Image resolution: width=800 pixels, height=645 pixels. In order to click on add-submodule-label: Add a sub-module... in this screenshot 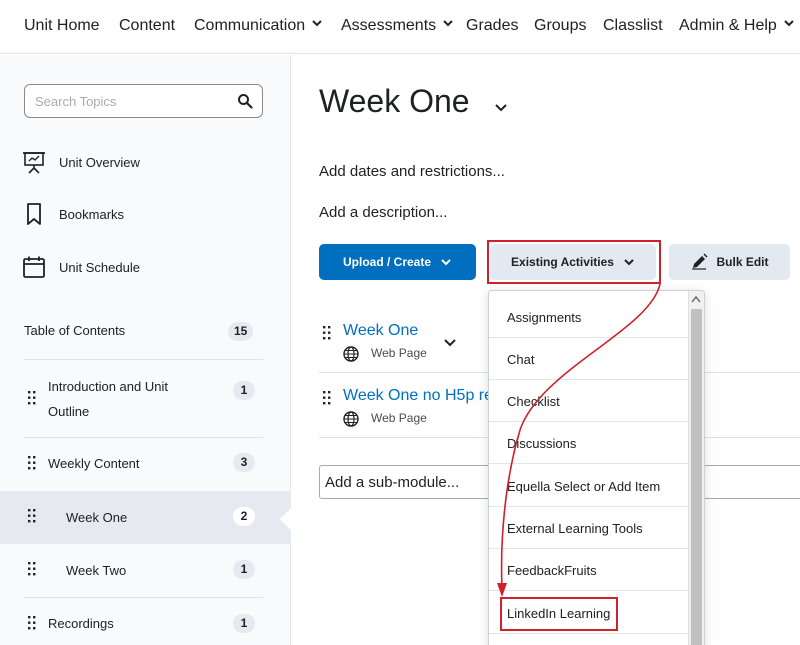, I will do `click(392, 482)`.